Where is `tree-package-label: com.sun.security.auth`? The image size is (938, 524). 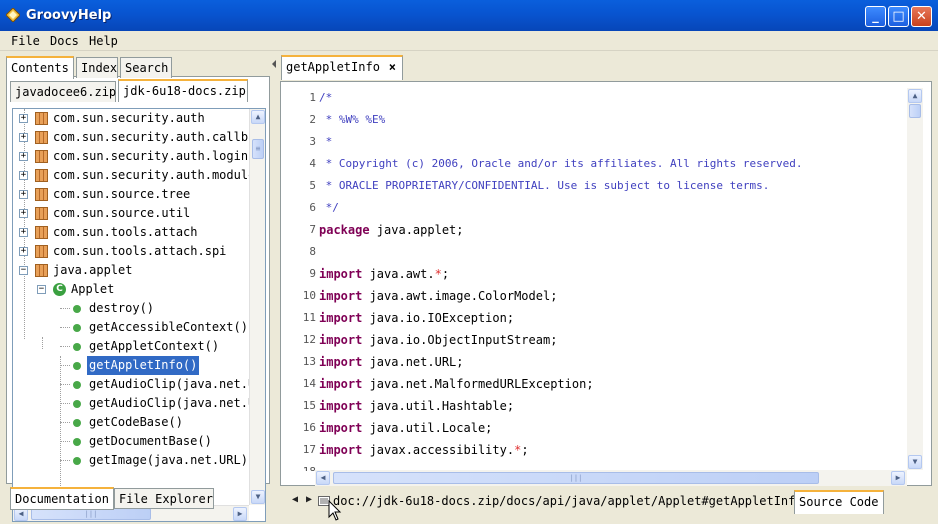 tree-package-label: com.sun.security.auth is located at coordinates (129, 118).